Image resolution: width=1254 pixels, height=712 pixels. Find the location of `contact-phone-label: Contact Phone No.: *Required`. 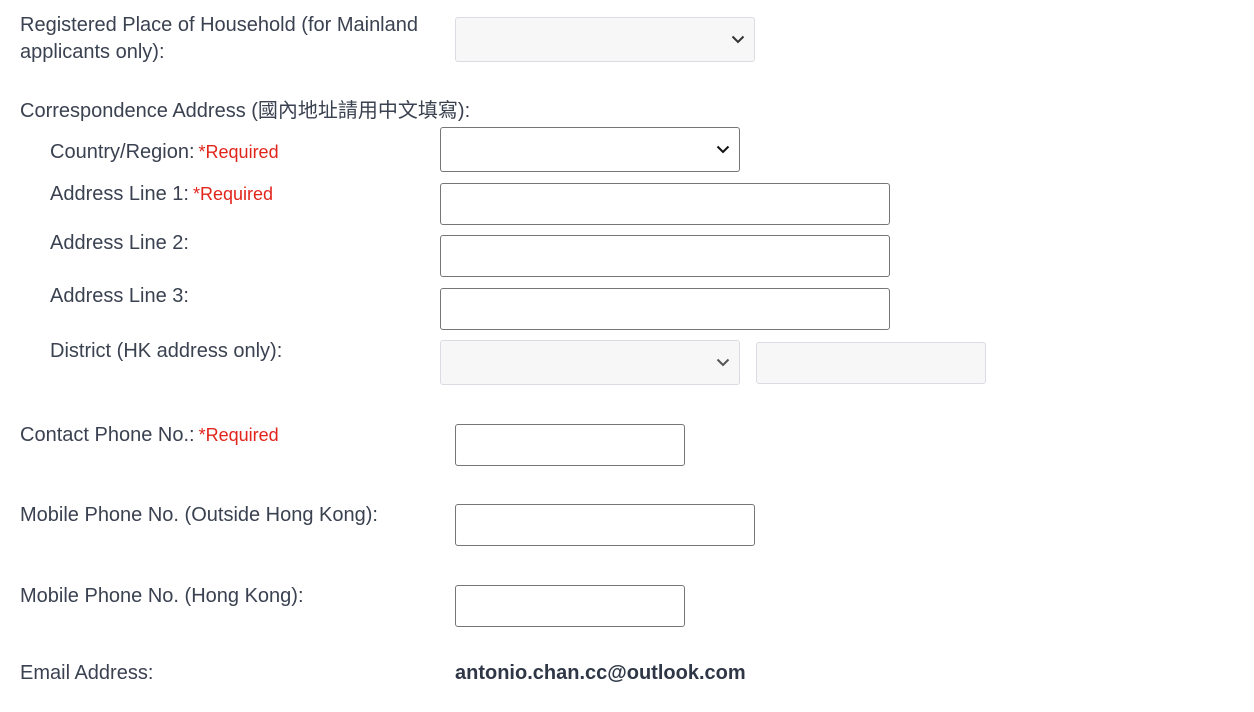

contact-phone-label: Contact Phone No.: *Required is located at coordinates (149, 435).